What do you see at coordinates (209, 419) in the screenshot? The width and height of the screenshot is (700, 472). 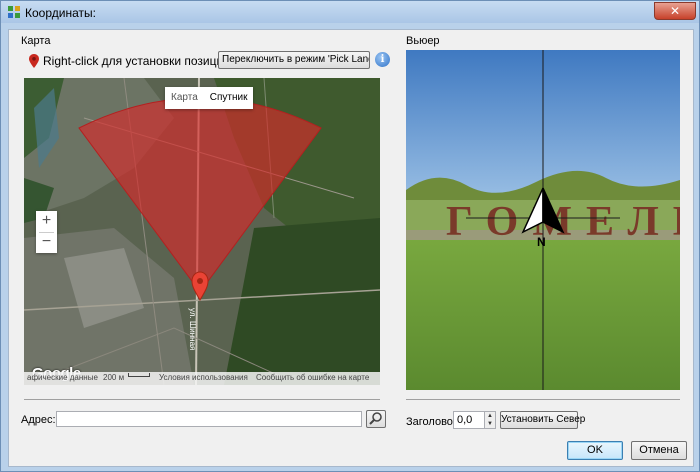 I see `address-input` at bounding box center [209, 419].